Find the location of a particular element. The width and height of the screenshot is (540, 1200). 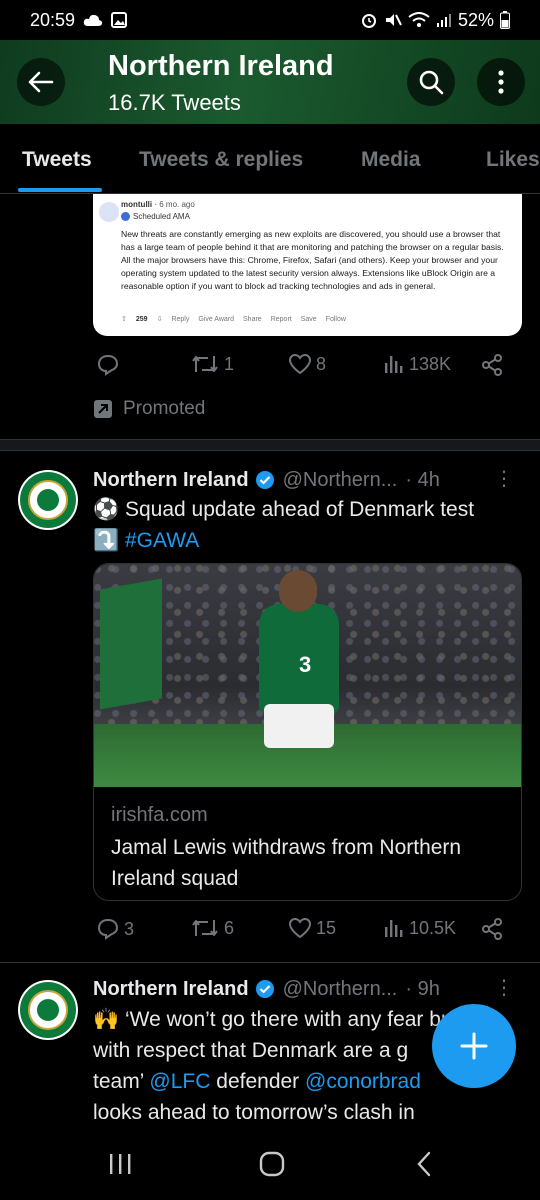

tweet-action-bar: 1 8 138K is located at coordinates (303, 368).